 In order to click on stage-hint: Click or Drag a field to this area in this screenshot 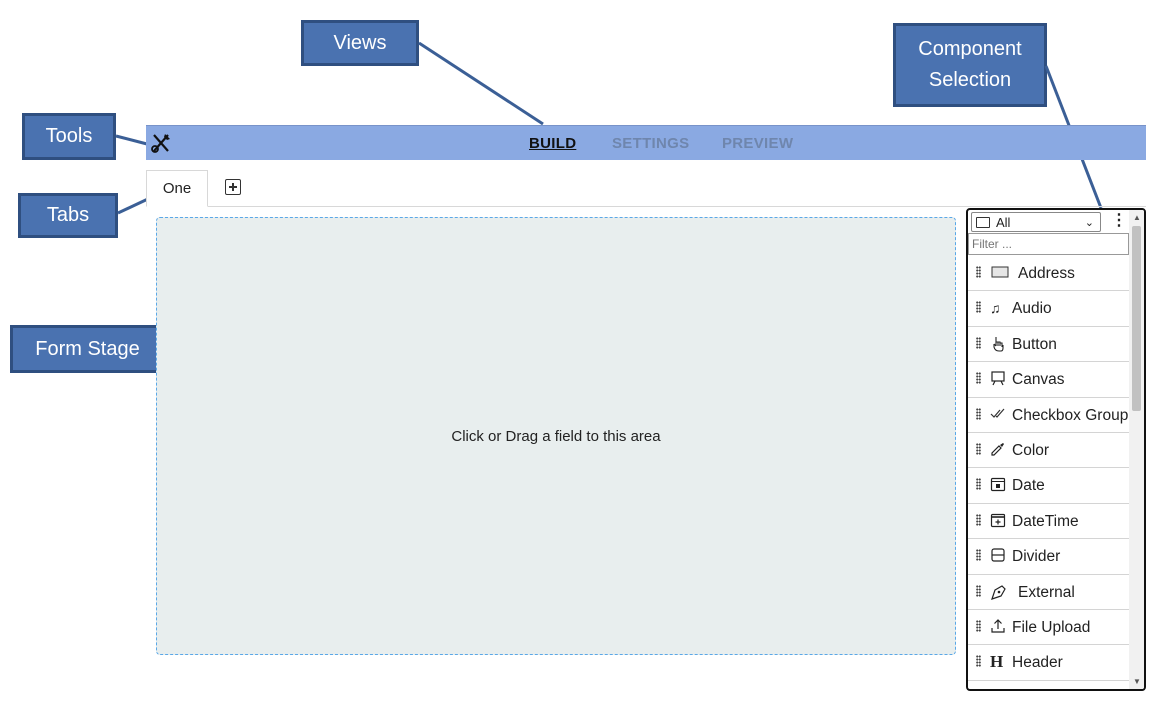, I will do `click(556, 436)`.